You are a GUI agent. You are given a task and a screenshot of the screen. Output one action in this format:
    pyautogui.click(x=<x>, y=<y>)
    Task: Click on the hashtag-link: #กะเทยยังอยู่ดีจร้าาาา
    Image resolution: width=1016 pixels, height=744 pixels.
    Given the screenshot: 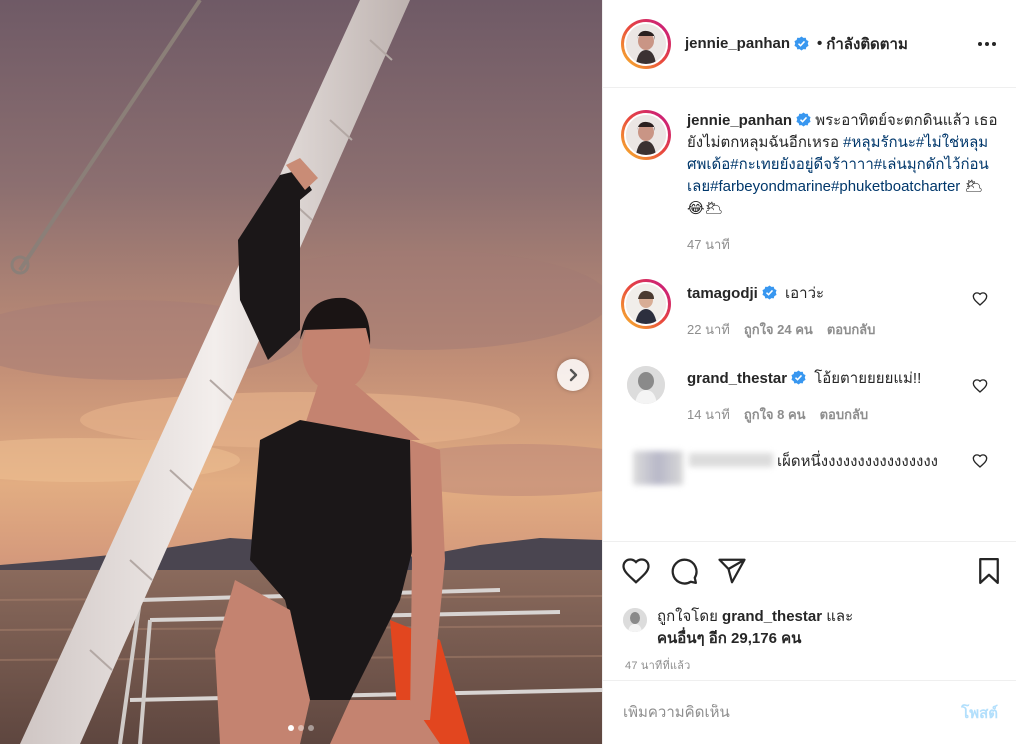 What is the action you would take?
    pyautogui.click(x=801, y=164)
    